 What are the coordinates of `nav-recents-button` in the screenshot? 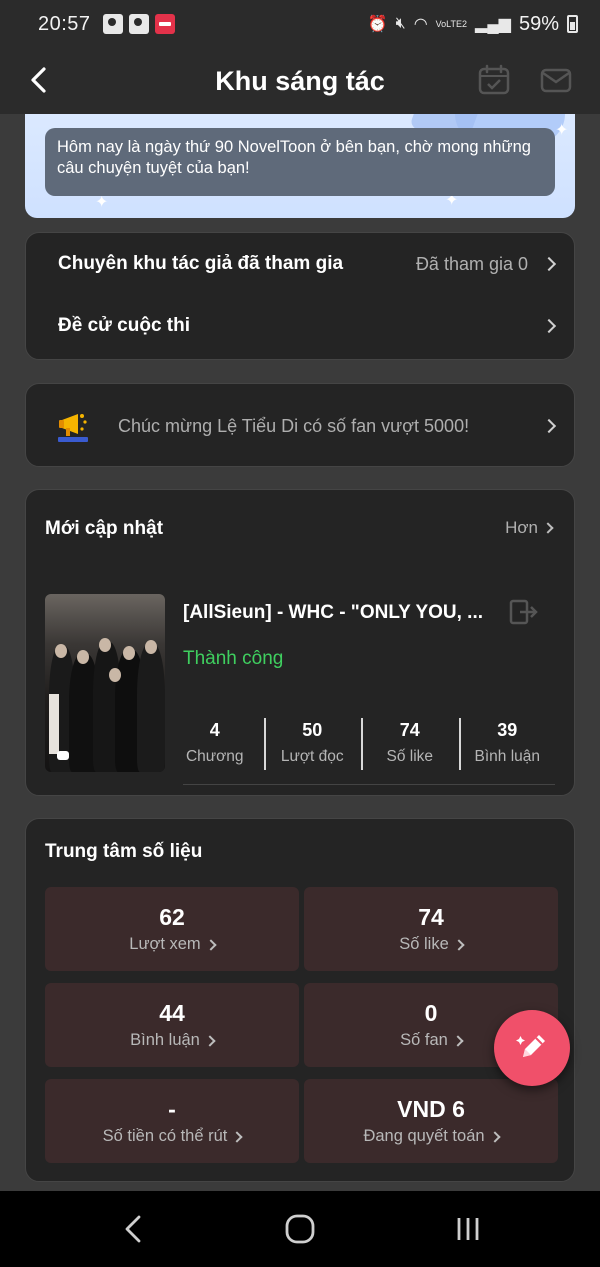 It's located at (468, 1229).